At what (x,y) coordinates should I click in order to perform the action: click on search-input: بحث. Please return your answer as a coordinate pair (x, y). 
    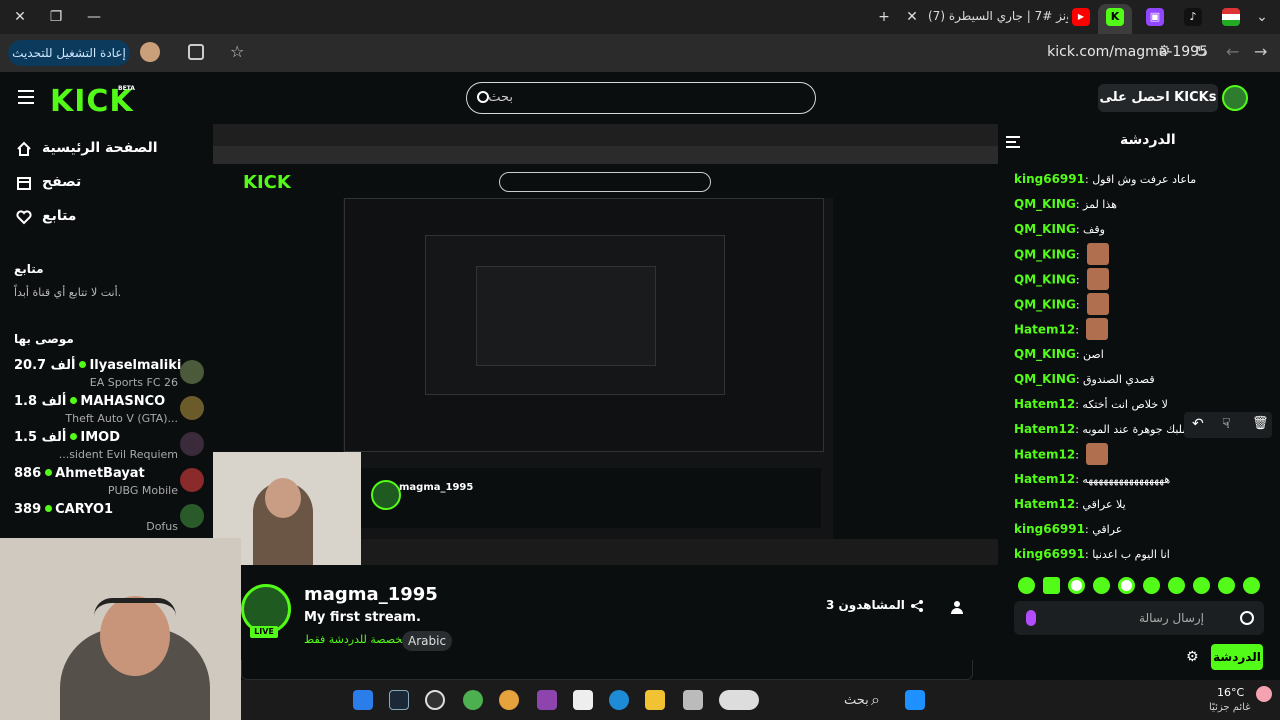
    Looking at the image, I should click on (641, 98).